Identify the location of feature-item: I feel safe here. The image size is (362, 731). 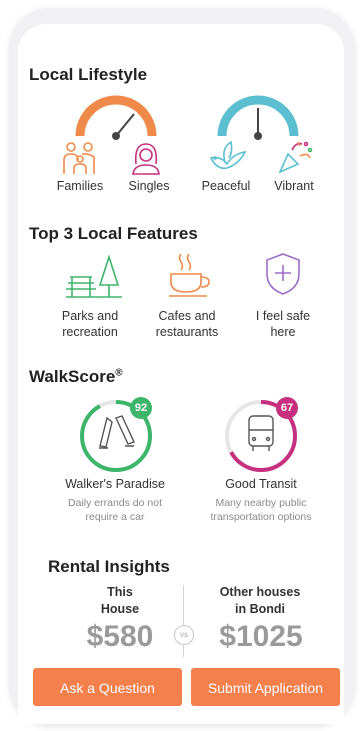
(283, 324).